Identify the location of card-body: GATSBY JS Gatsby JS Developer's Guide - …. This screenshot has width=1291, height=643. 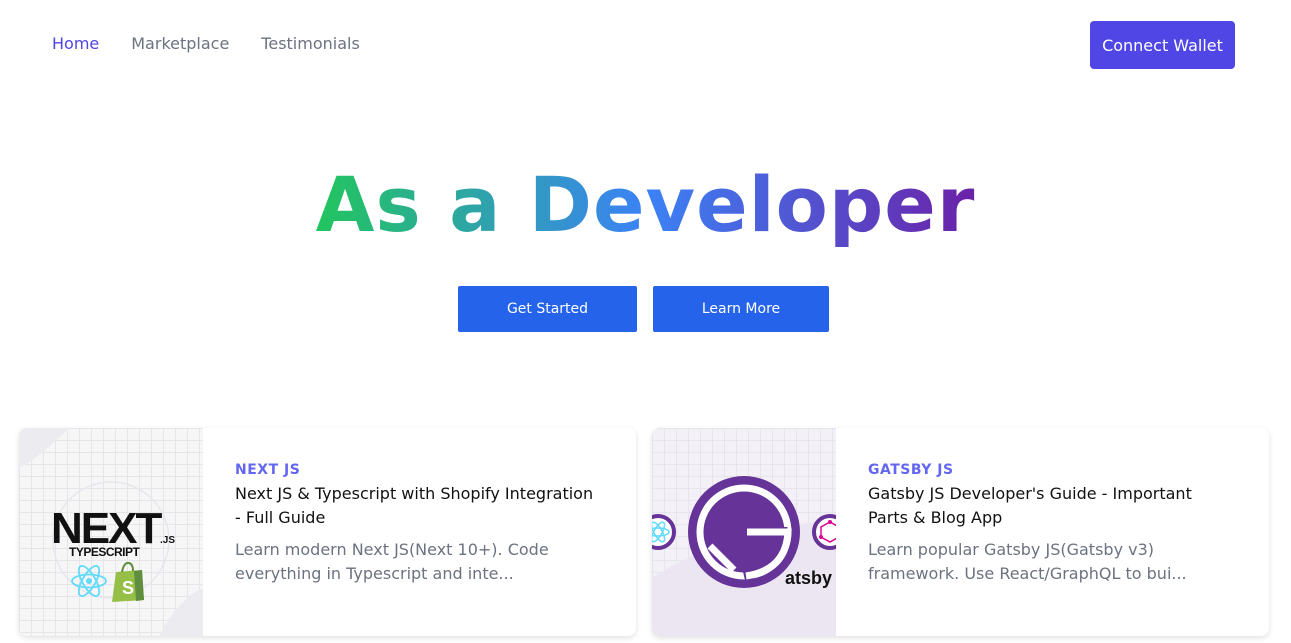
(1052, 532).